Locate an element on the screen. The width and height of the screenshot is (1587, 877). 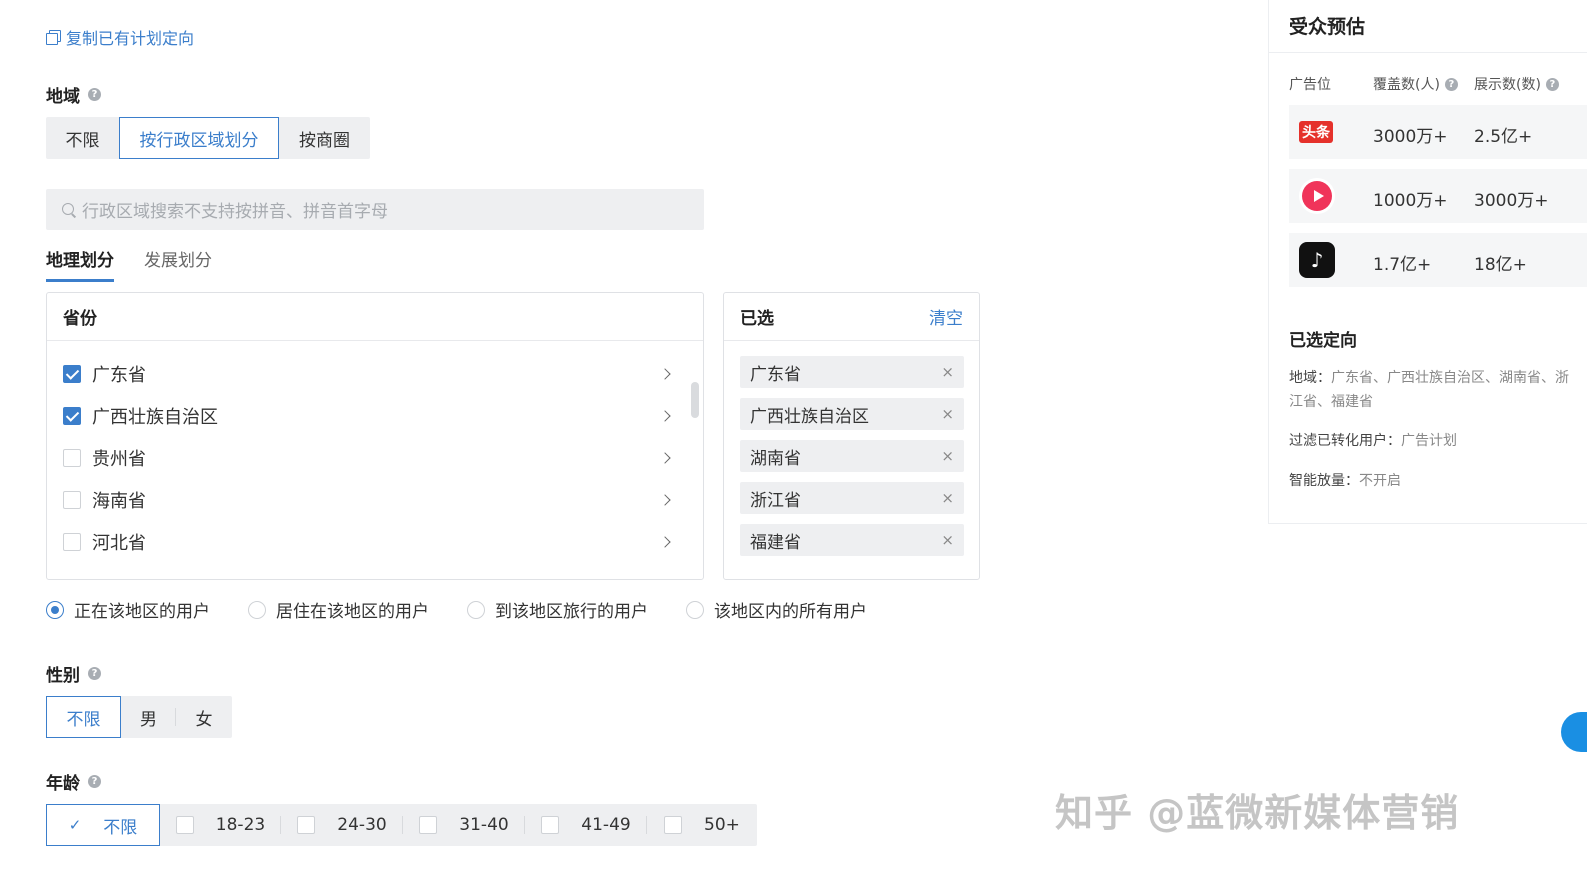
province-row: 广东省 is located at coordinates (375, 374).